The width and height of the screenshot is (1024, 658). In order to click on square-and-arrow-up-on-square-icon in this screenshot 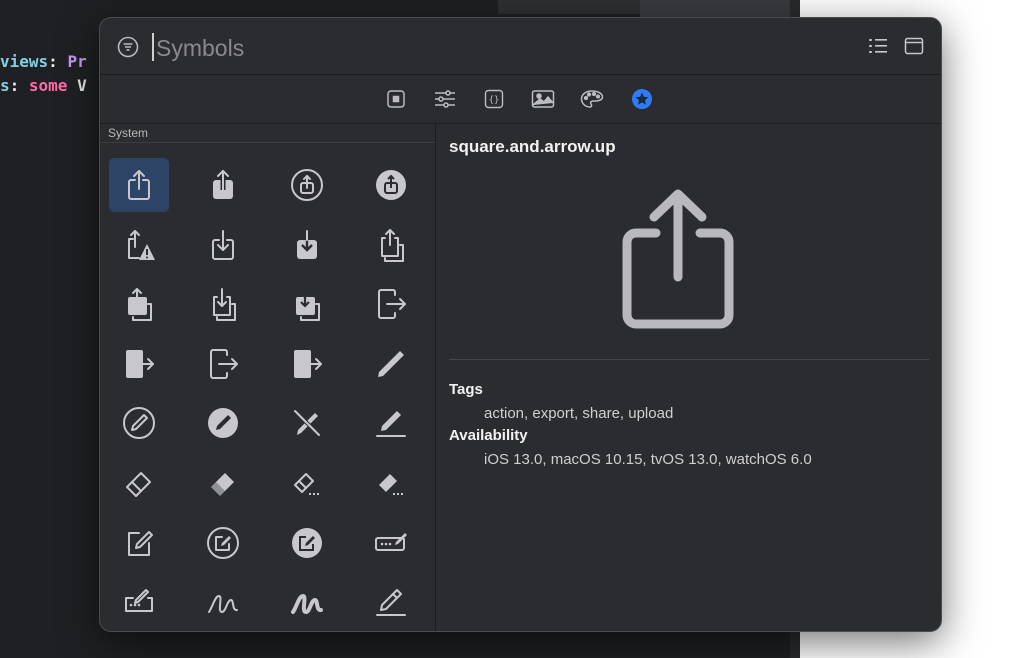, I will do `click(392, 245)`.